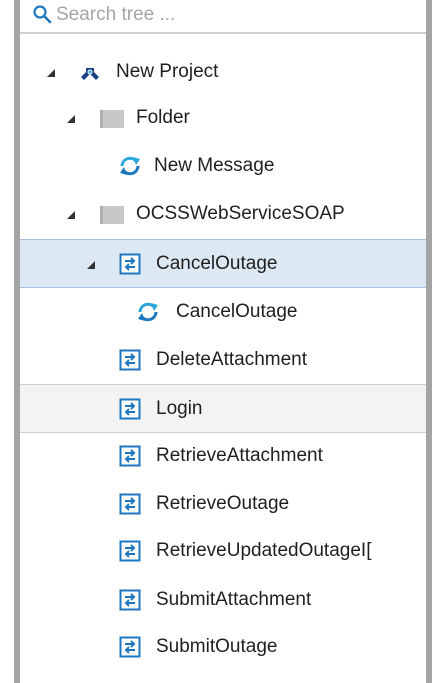  I want to click on tree-node-label: RetrieveAttachment, so click(239, 455).